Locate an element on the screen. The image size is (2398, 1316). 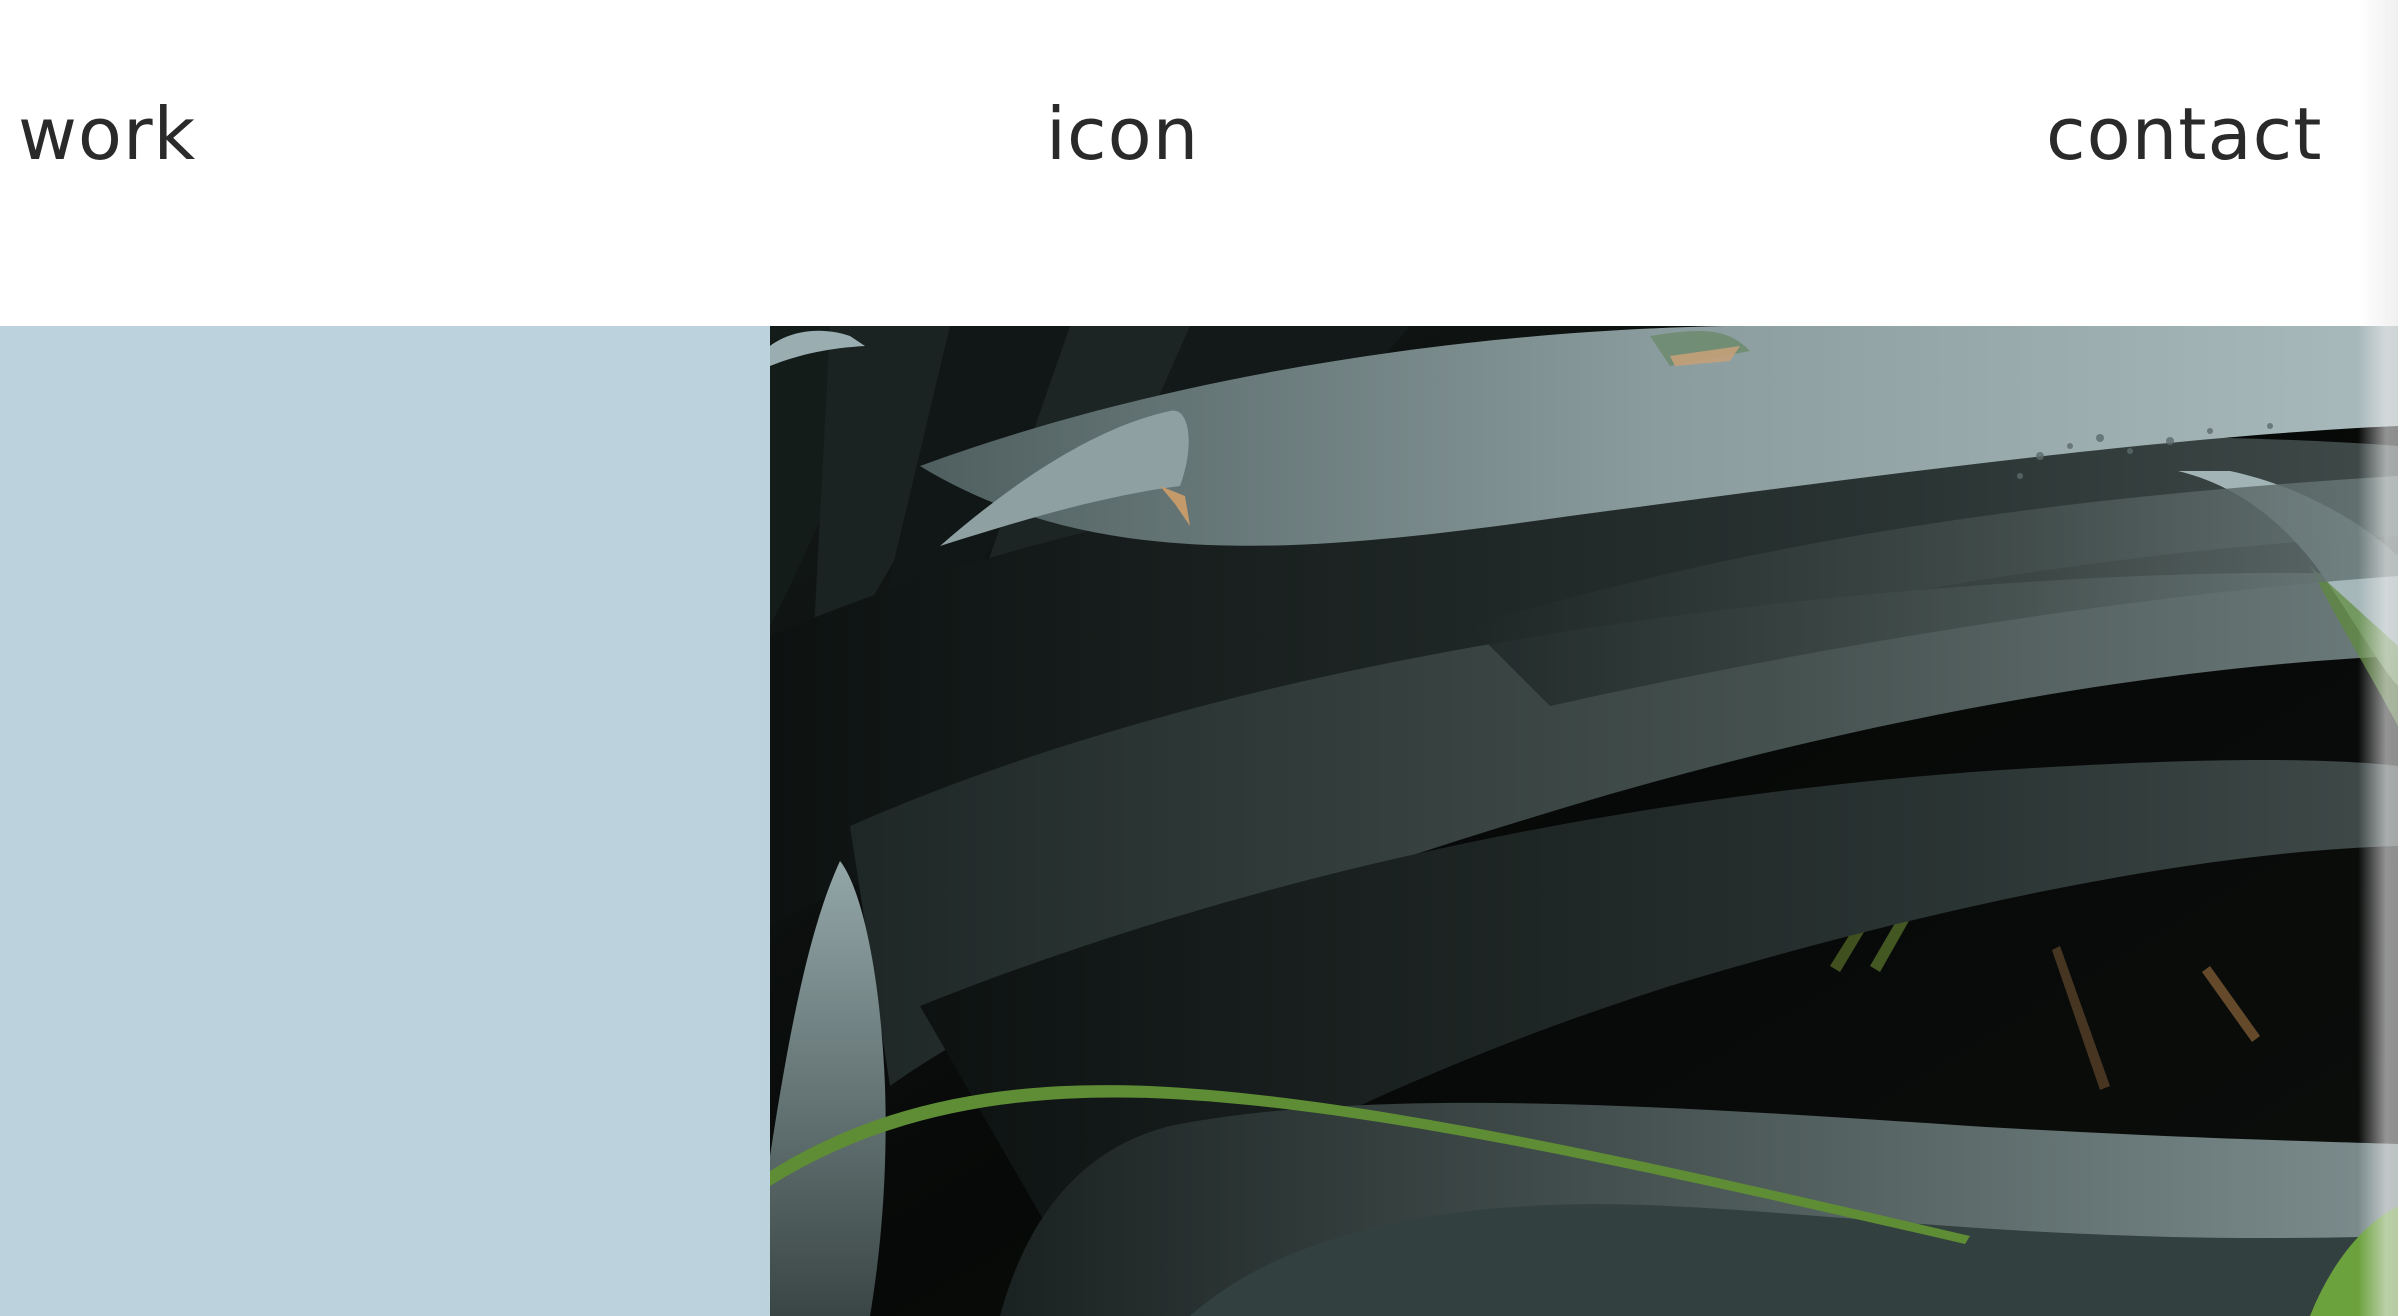
nav-link-contact: contact is located at coordinates (2184, 134).